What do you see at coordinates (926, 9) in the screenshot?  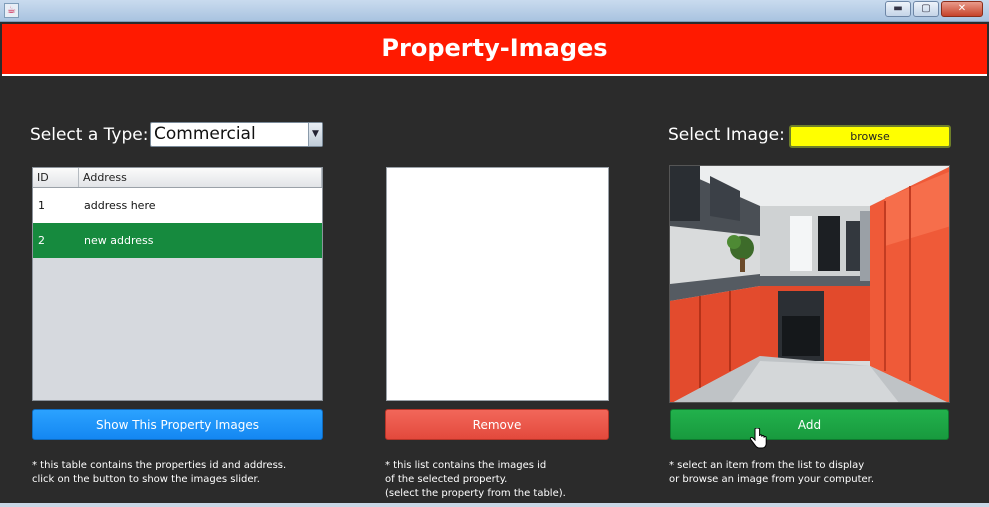 I see `maximize-button: ▢` at bounding box center [926, 9].